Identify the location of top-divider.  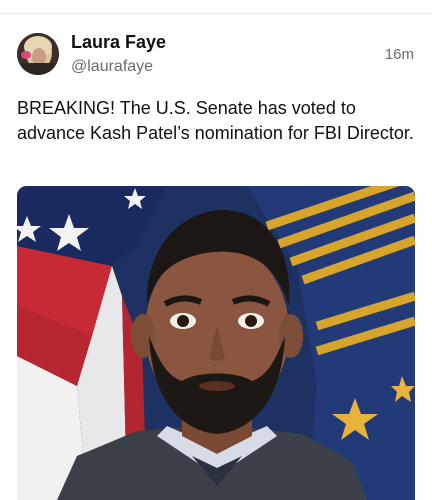
(216, 7).